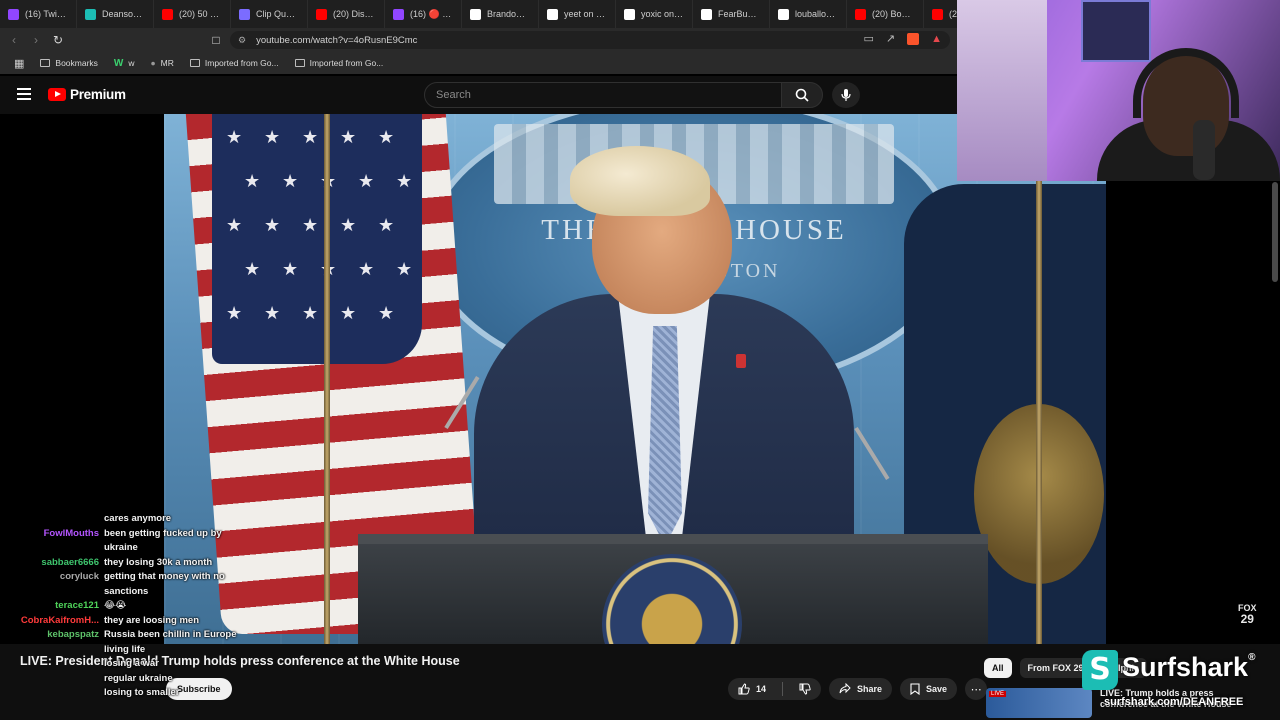  I want to click on chat-text: 😂😭, so click(115, 605).